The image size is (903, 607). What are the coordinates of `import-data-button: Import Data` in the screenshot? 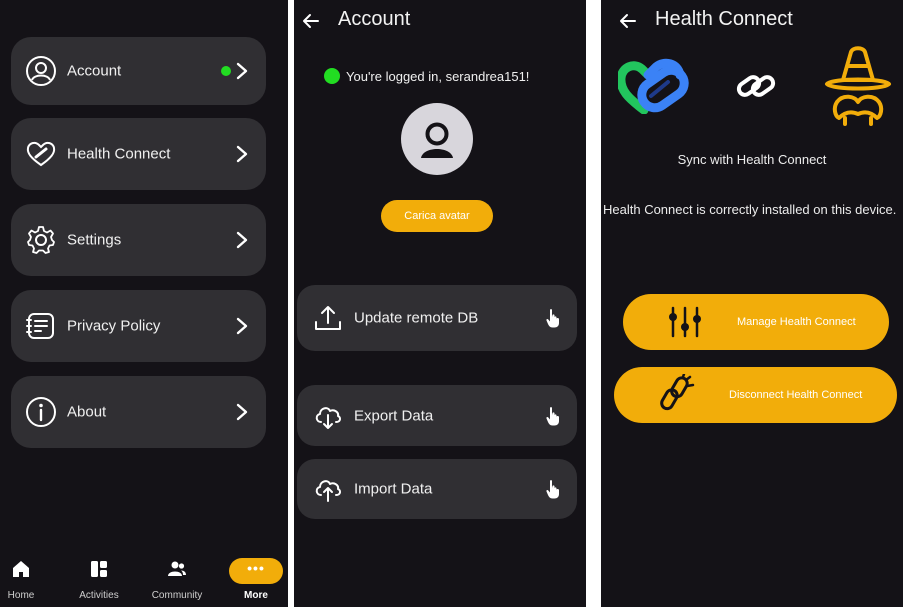 It's located at (437, 489).